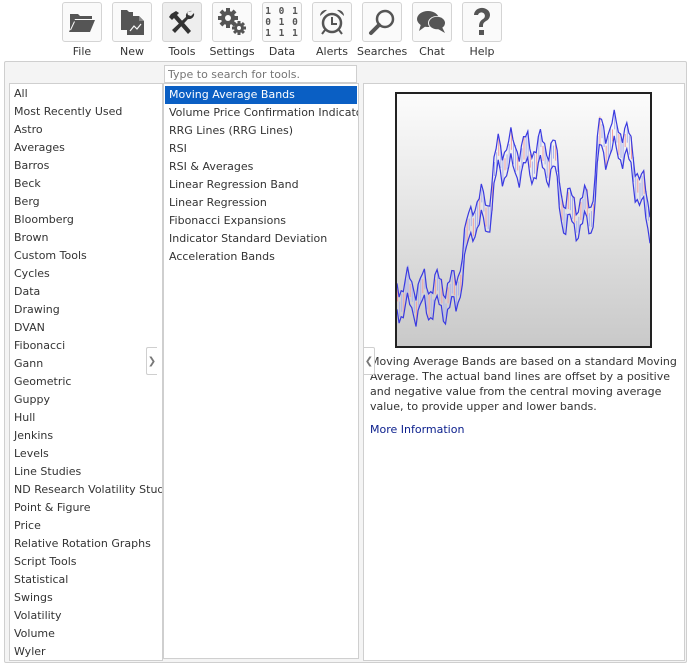 The image size is (691, 665). I want to click on collapse-description-button: ❮, so click(369, 361).